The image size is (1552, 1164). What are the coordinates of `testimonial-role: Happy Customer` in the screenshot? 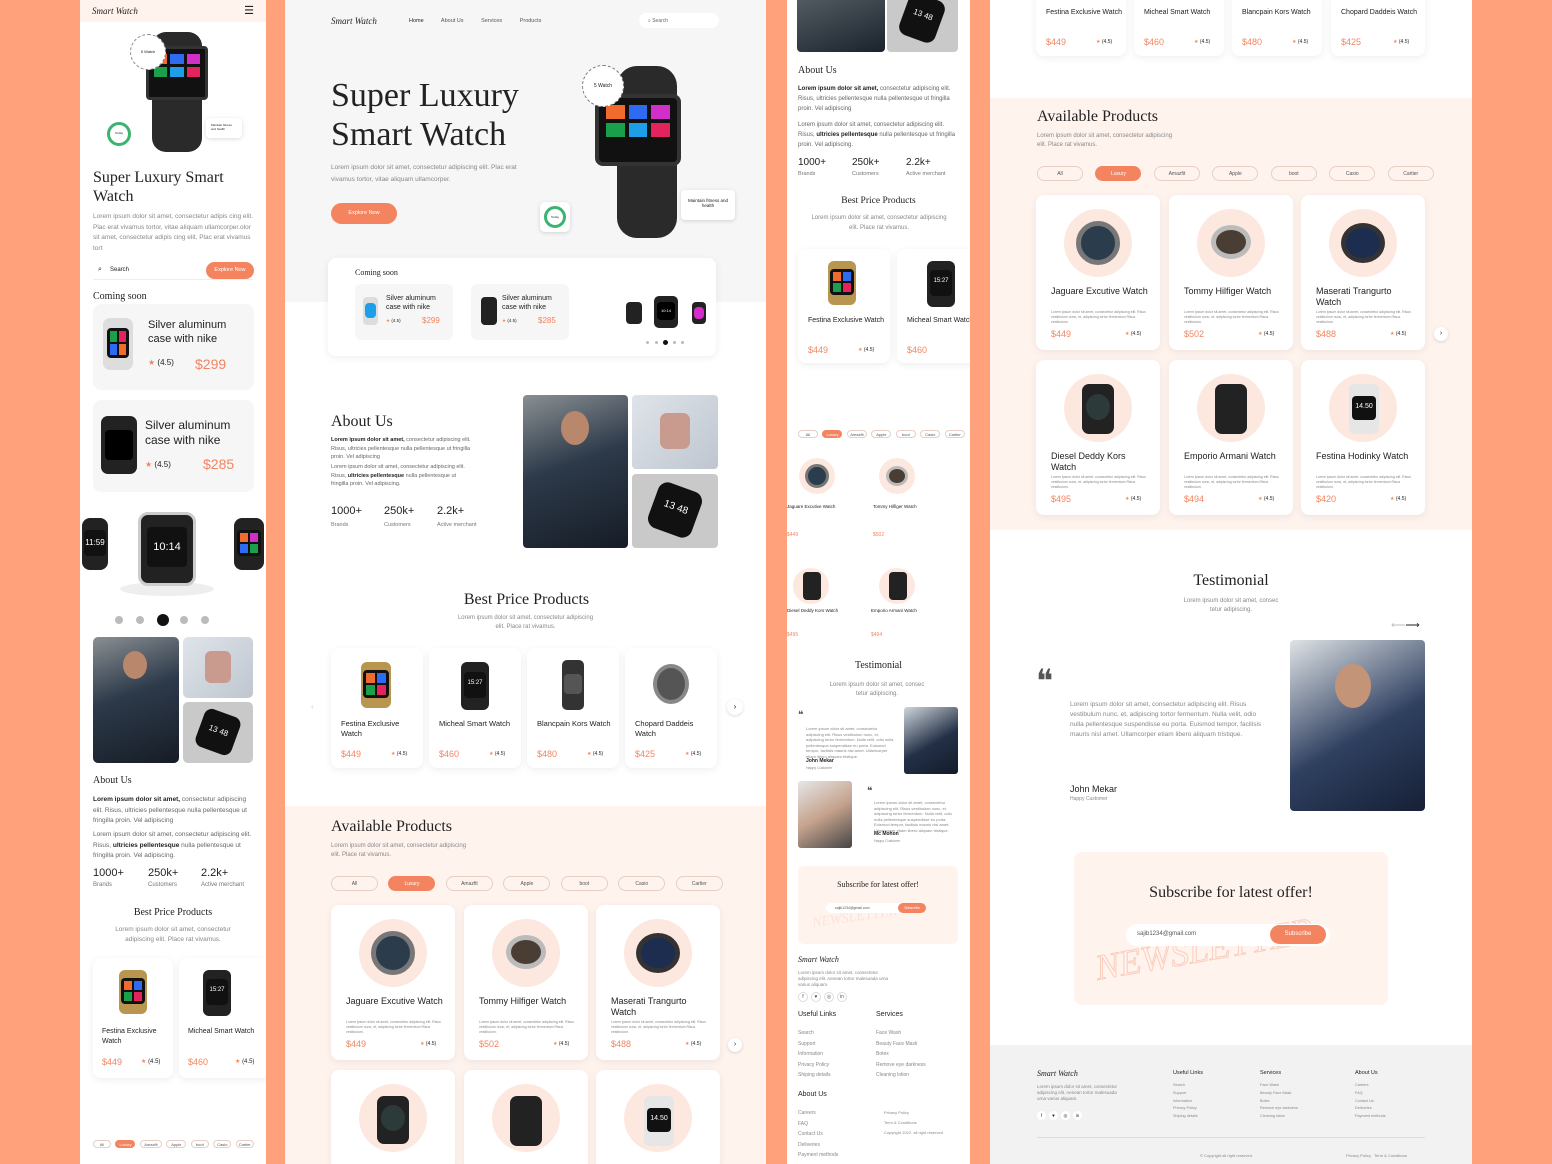 It's located at (1089, 799).